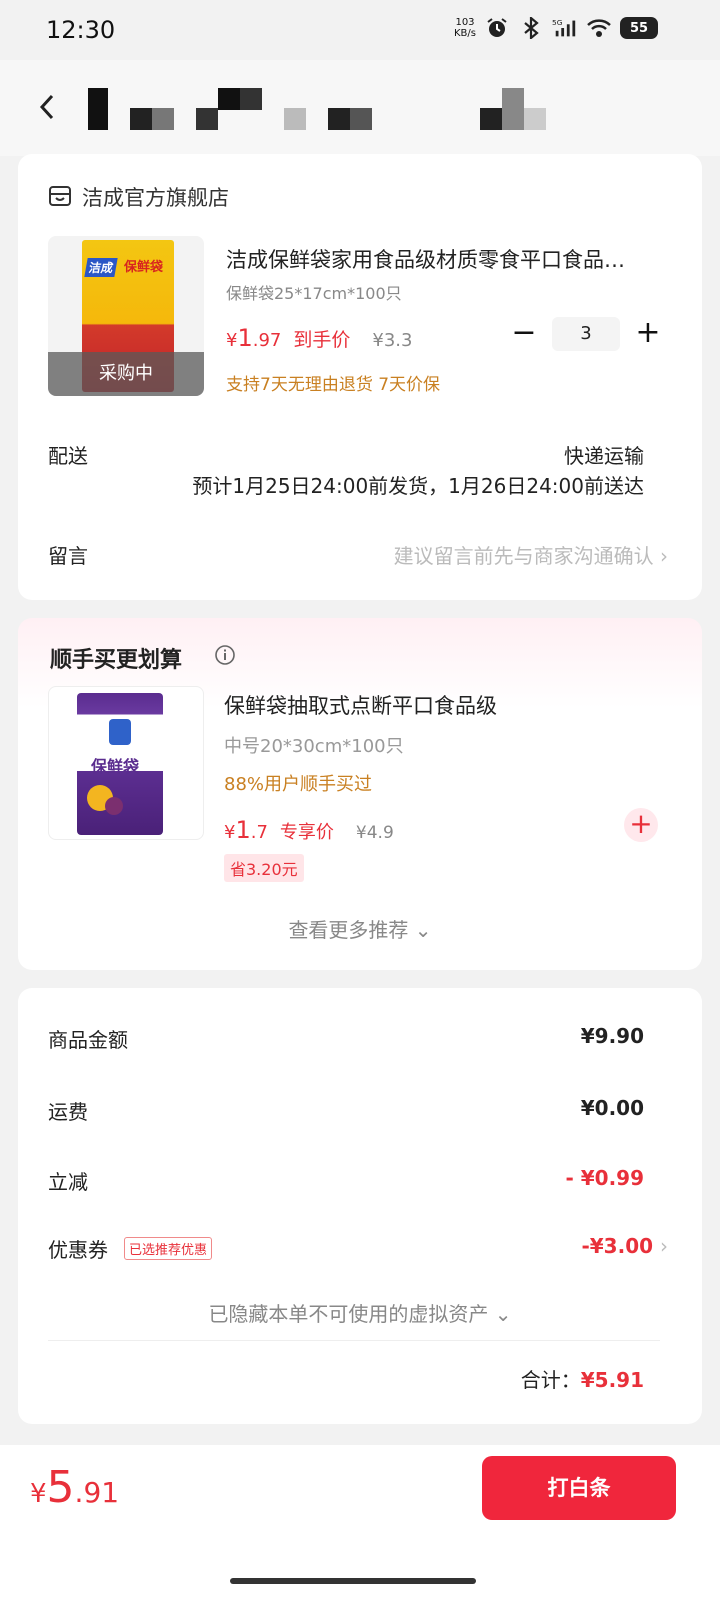 The height and width of the screenshot is (1600, 720). What do you see at coordinates (81, 30) in the screenshot?
I see `status-time: 12:30` at bounding box center [81, 30].